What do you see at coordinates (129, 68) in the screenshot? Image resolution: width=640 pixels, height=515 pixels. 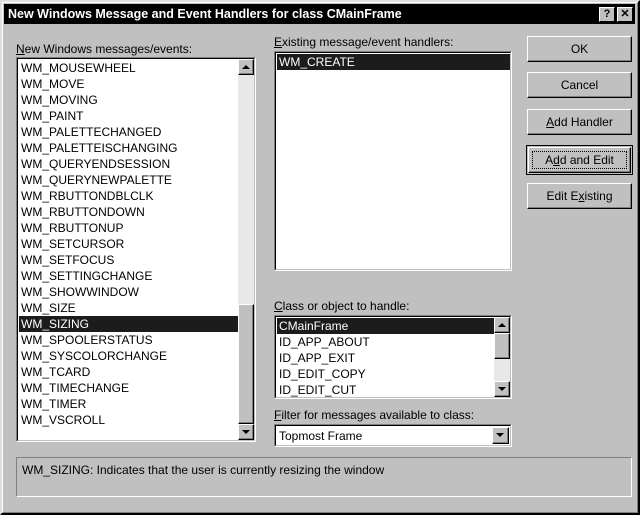 I see `messages-list-item: WM_MOUSEWHEEL` at bounding box center [129, 68].